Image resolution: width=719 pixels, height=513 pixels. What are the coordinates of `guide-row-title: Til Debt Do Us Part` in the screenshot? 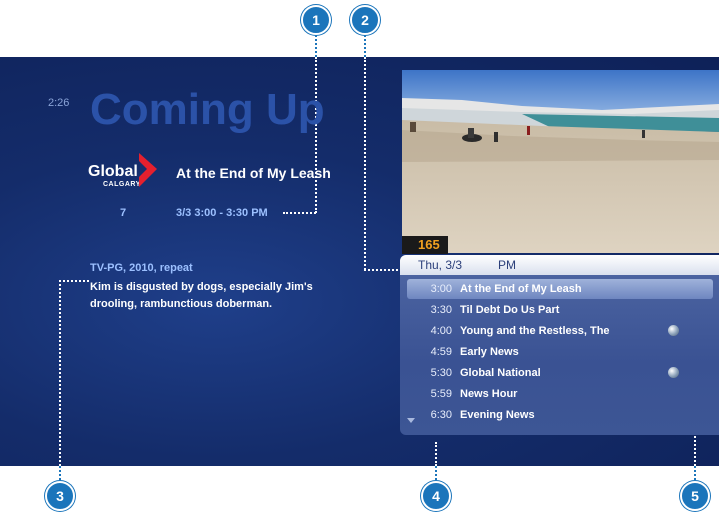 It's located at (510, 310).